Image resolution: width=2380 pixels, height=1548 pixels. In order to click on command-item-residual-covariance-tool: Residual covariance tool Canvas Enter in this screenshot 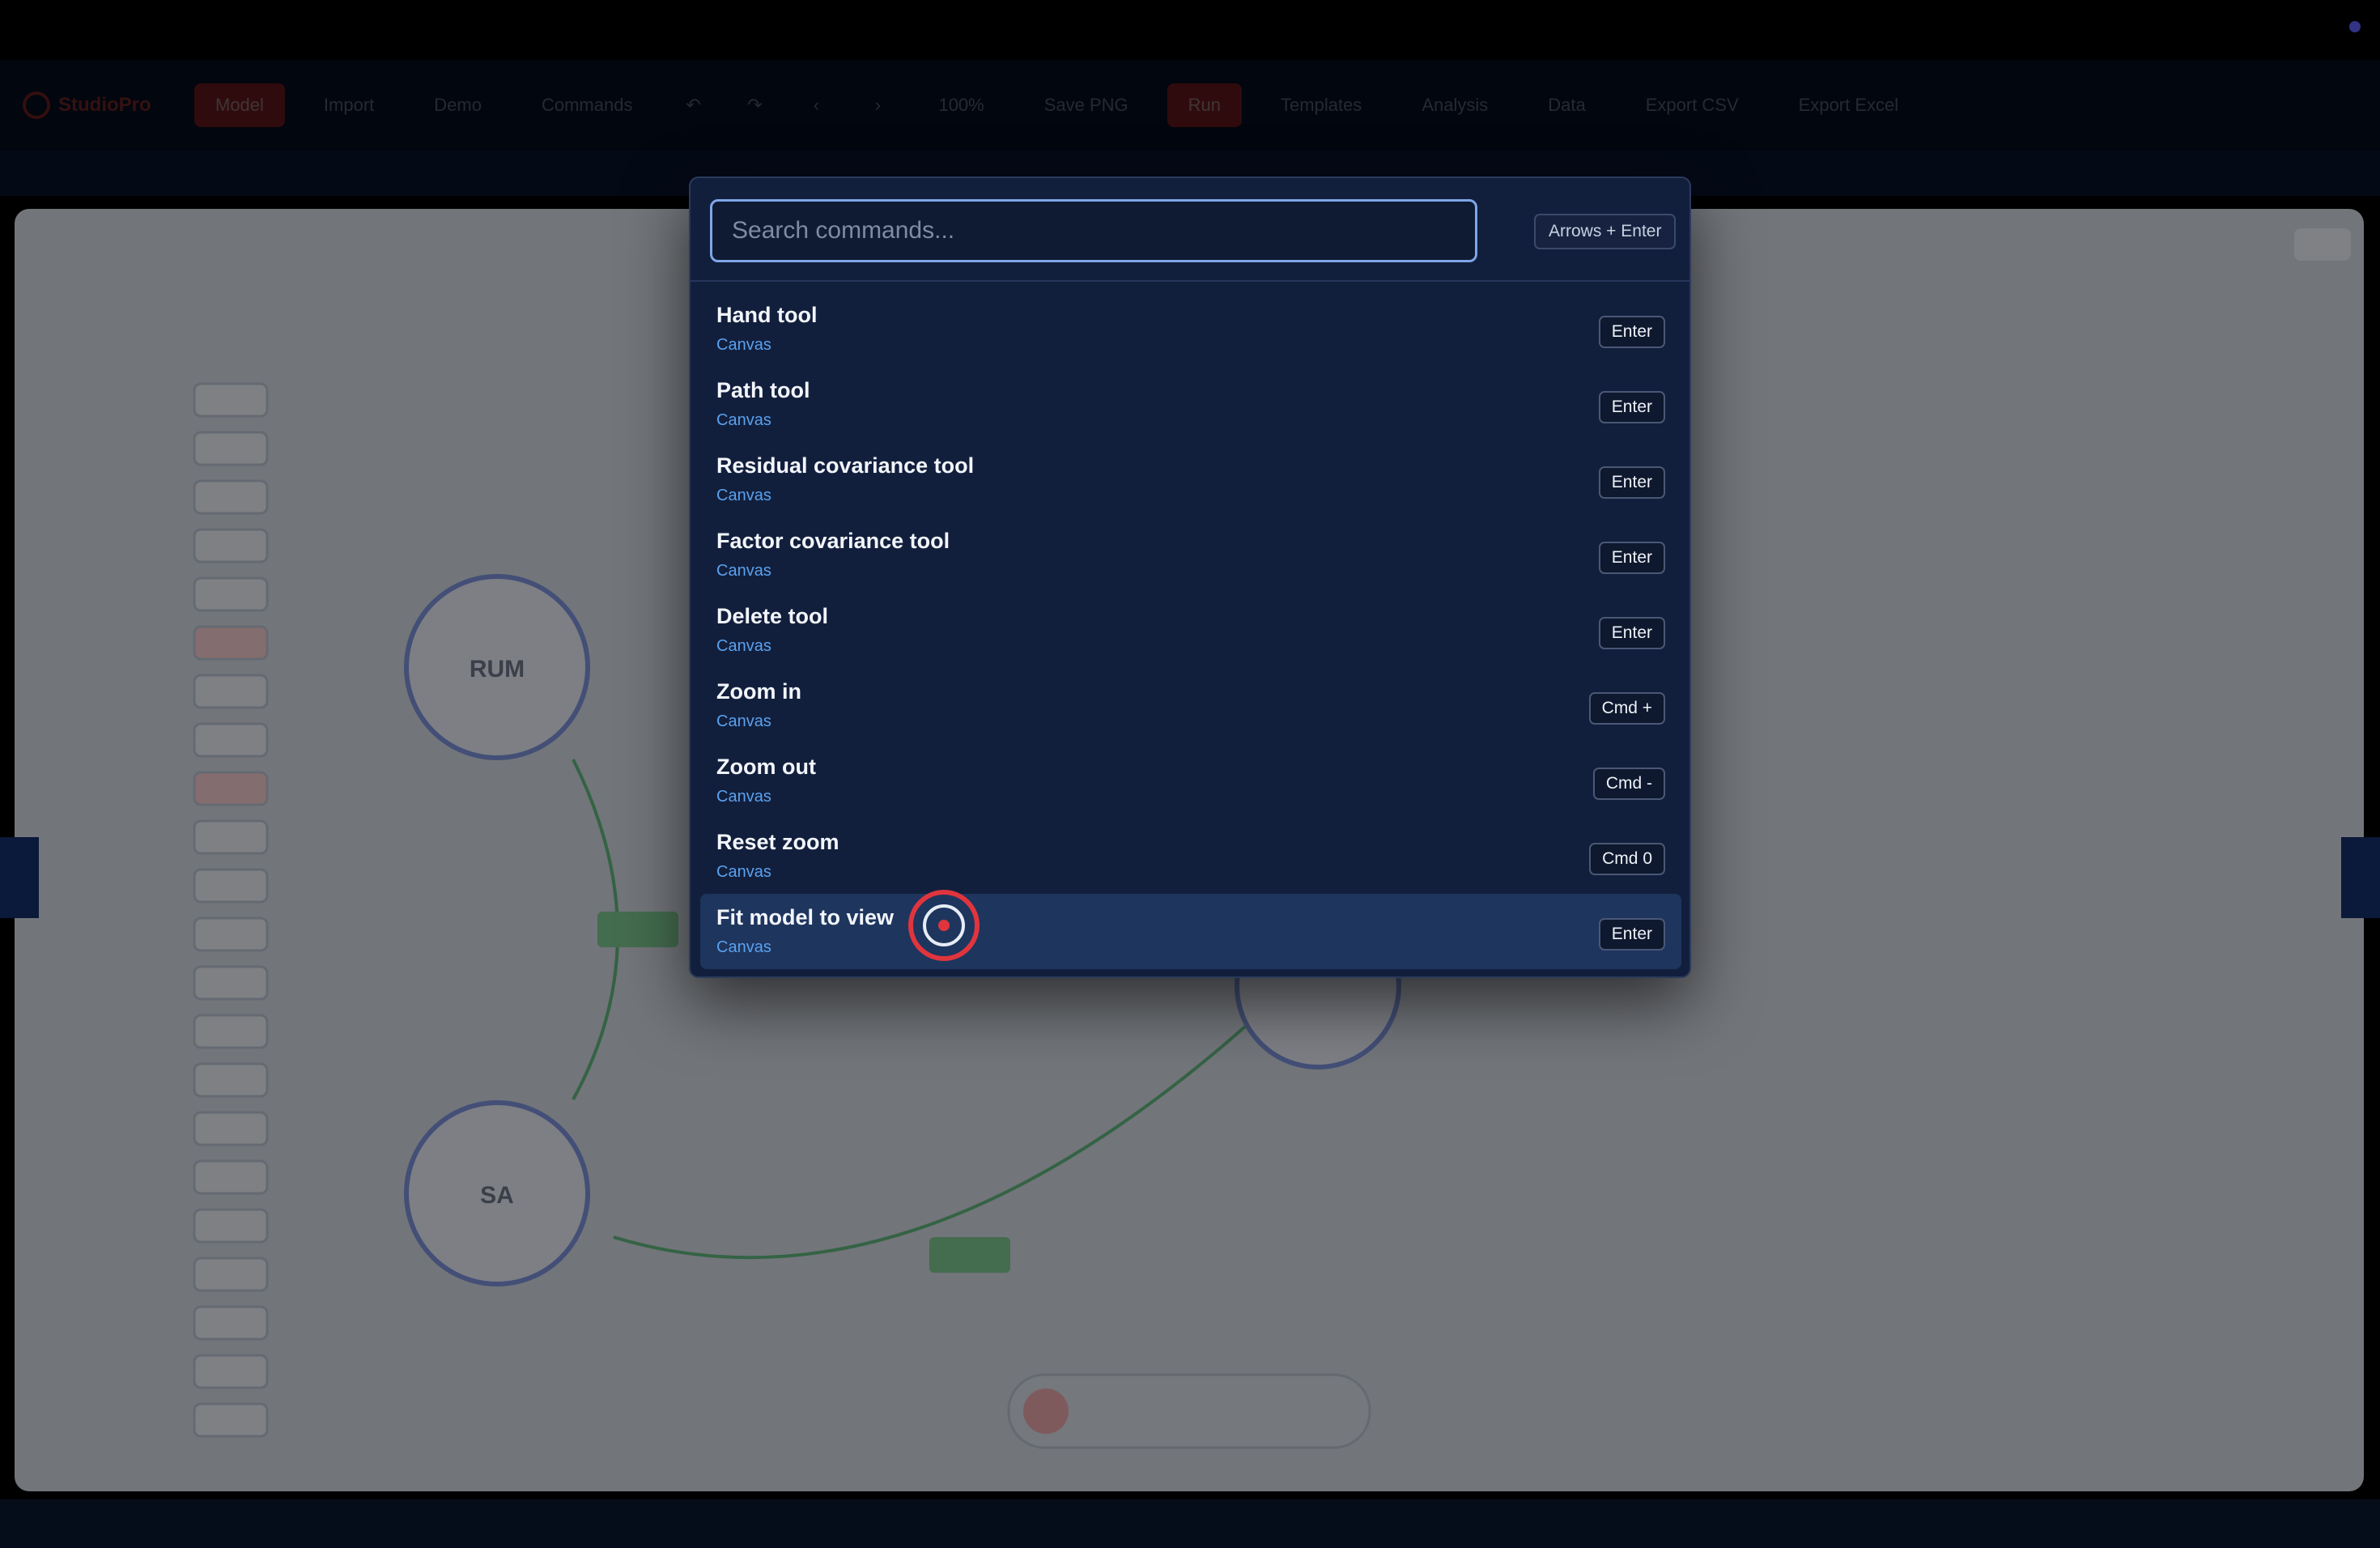, I will do `click(1190, 480)`.